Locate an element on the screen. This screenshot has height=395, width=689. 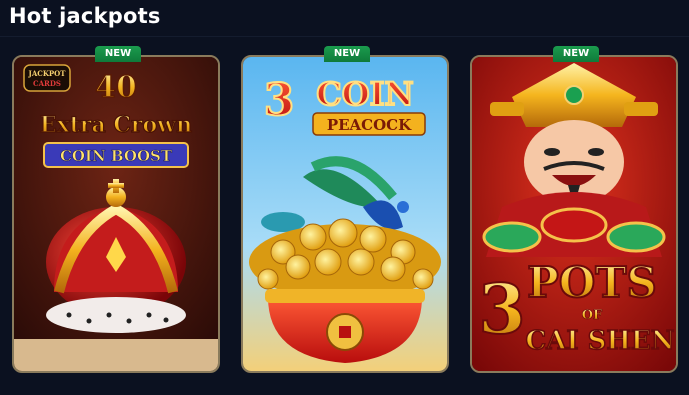
jackpot-cards-logo: JACKPOT CARDS is located at coordinates (47, 78).